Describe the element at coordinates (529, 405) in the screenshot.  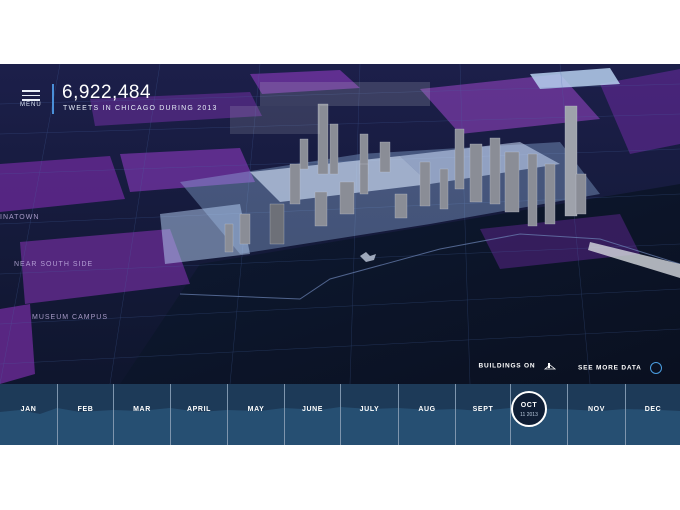
I see `selected-month-label: OCT` at that location.